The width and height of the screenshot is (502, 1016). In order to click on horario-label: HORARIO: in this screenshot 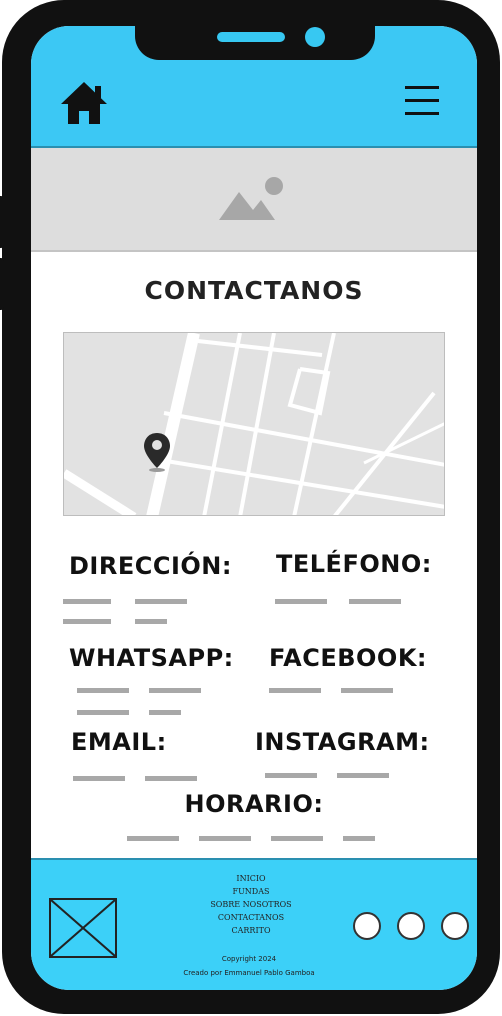, I will do `click(254, 804)`.